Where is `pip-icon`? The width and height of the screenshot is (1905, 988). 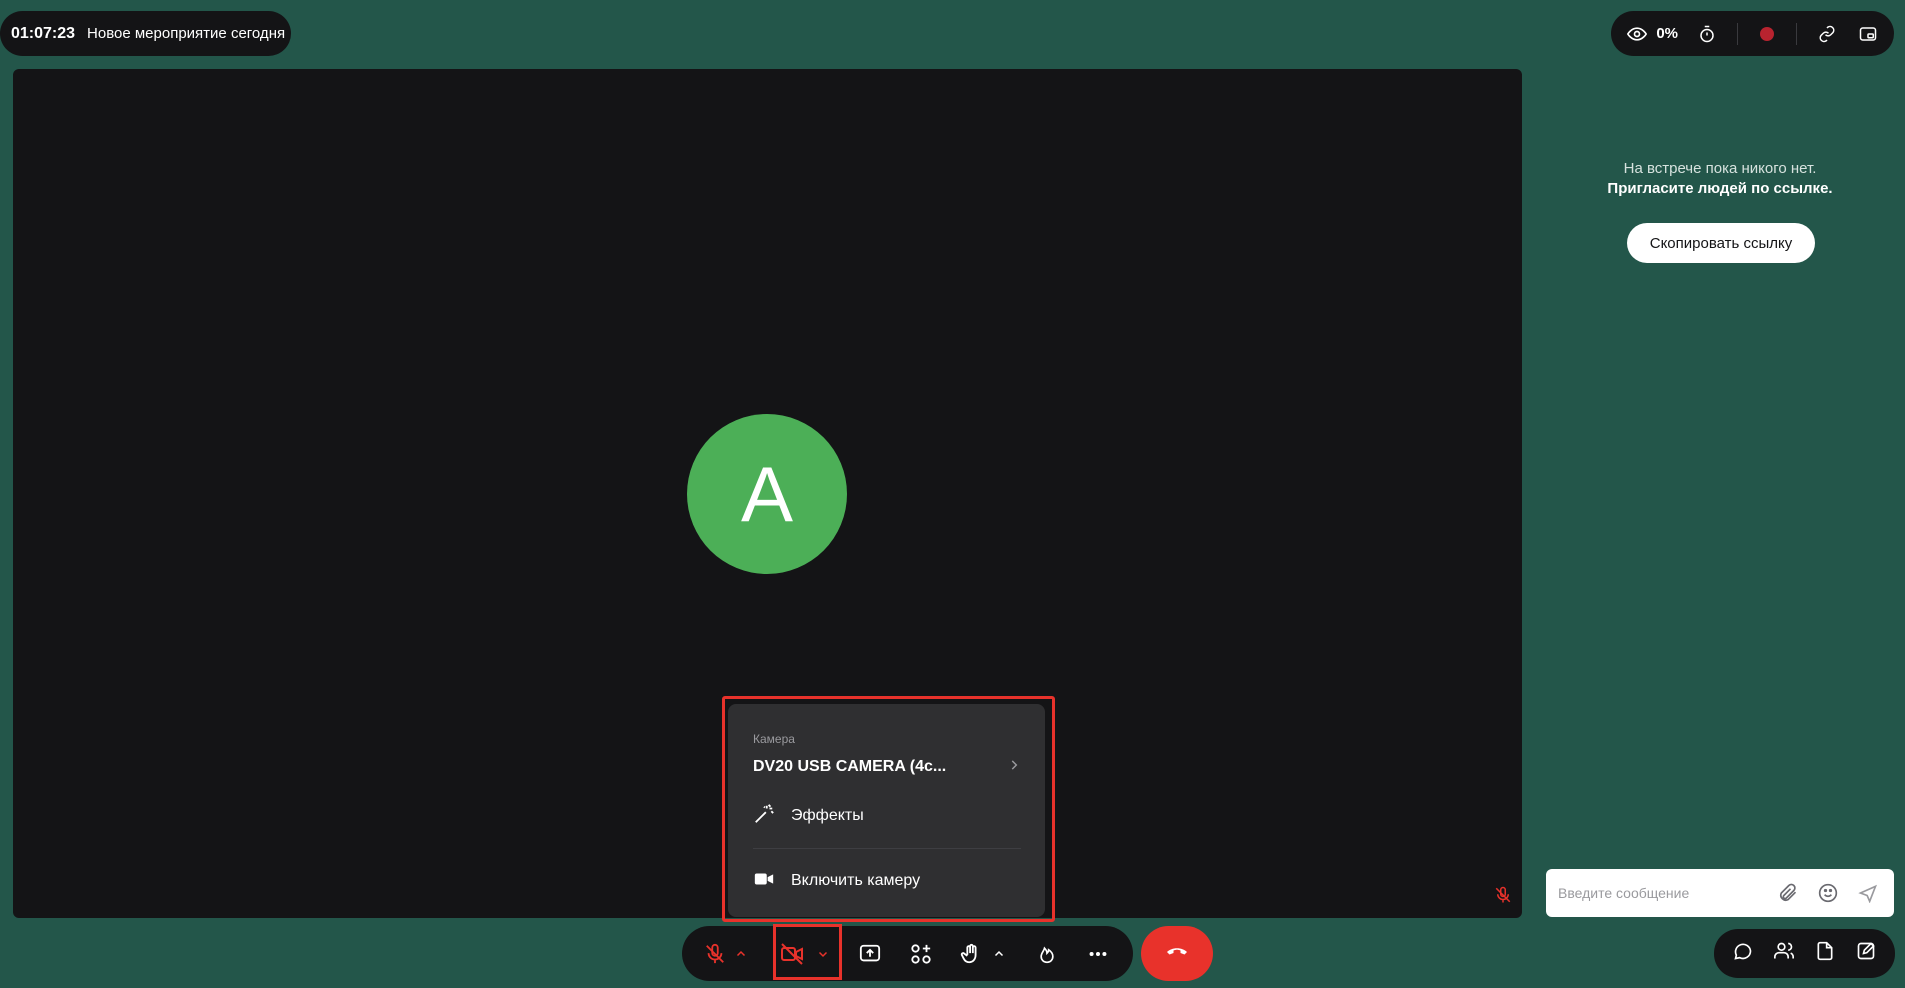
pip-icon is located at coordinates (1868, 34).